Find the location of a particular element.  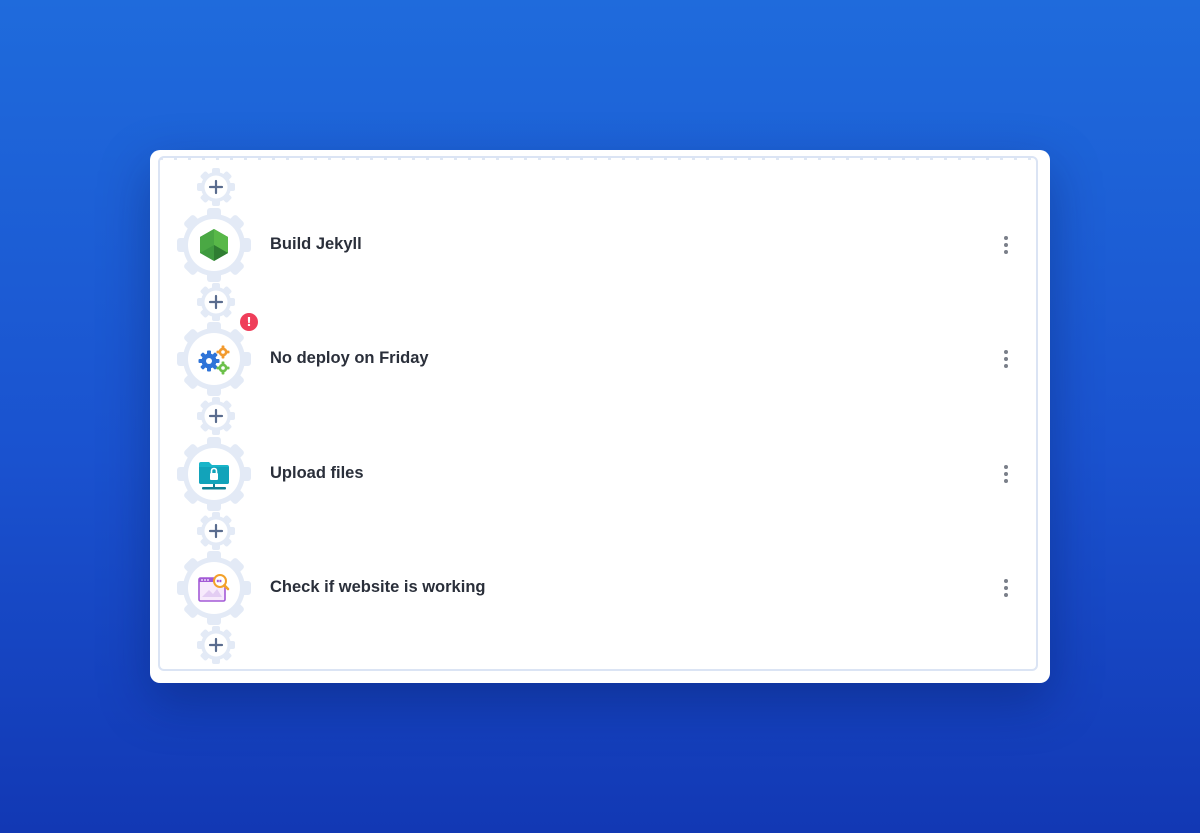

step-label: Build Jekyll is located at coordinates (316, 244).